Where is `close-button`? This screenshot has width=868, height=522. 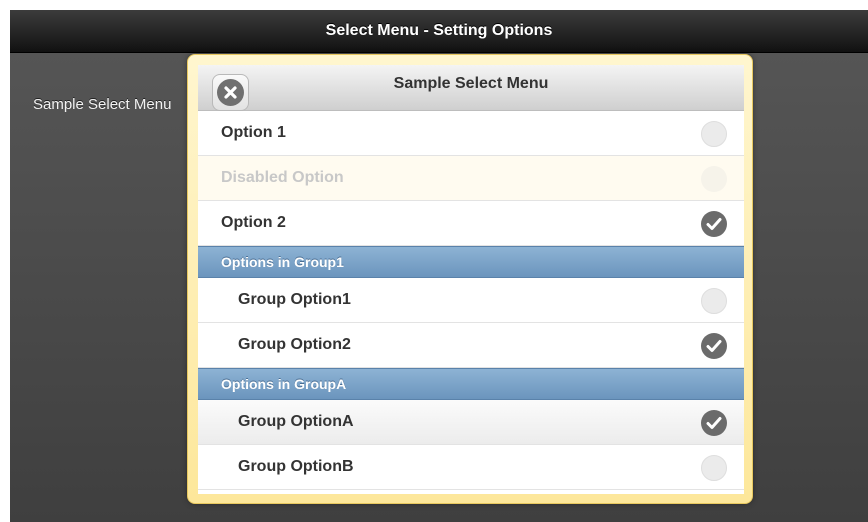 close-button is located at coordinates (230, 92).